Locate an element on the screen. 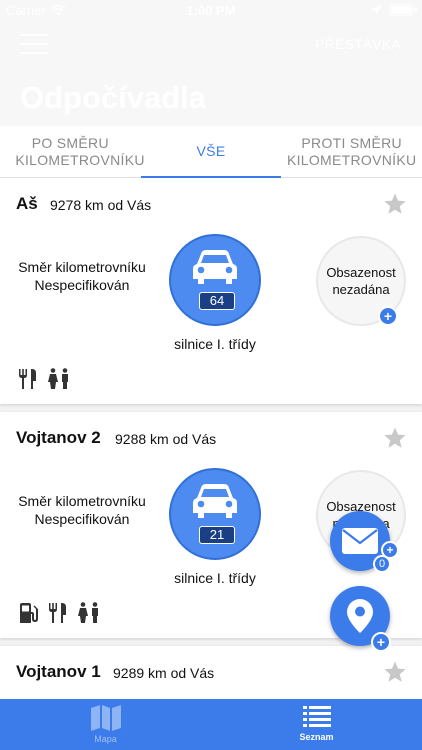 Image resolution: width=422 pixels, height=750 pixels. map-icon is located at coordinates (105, 718).